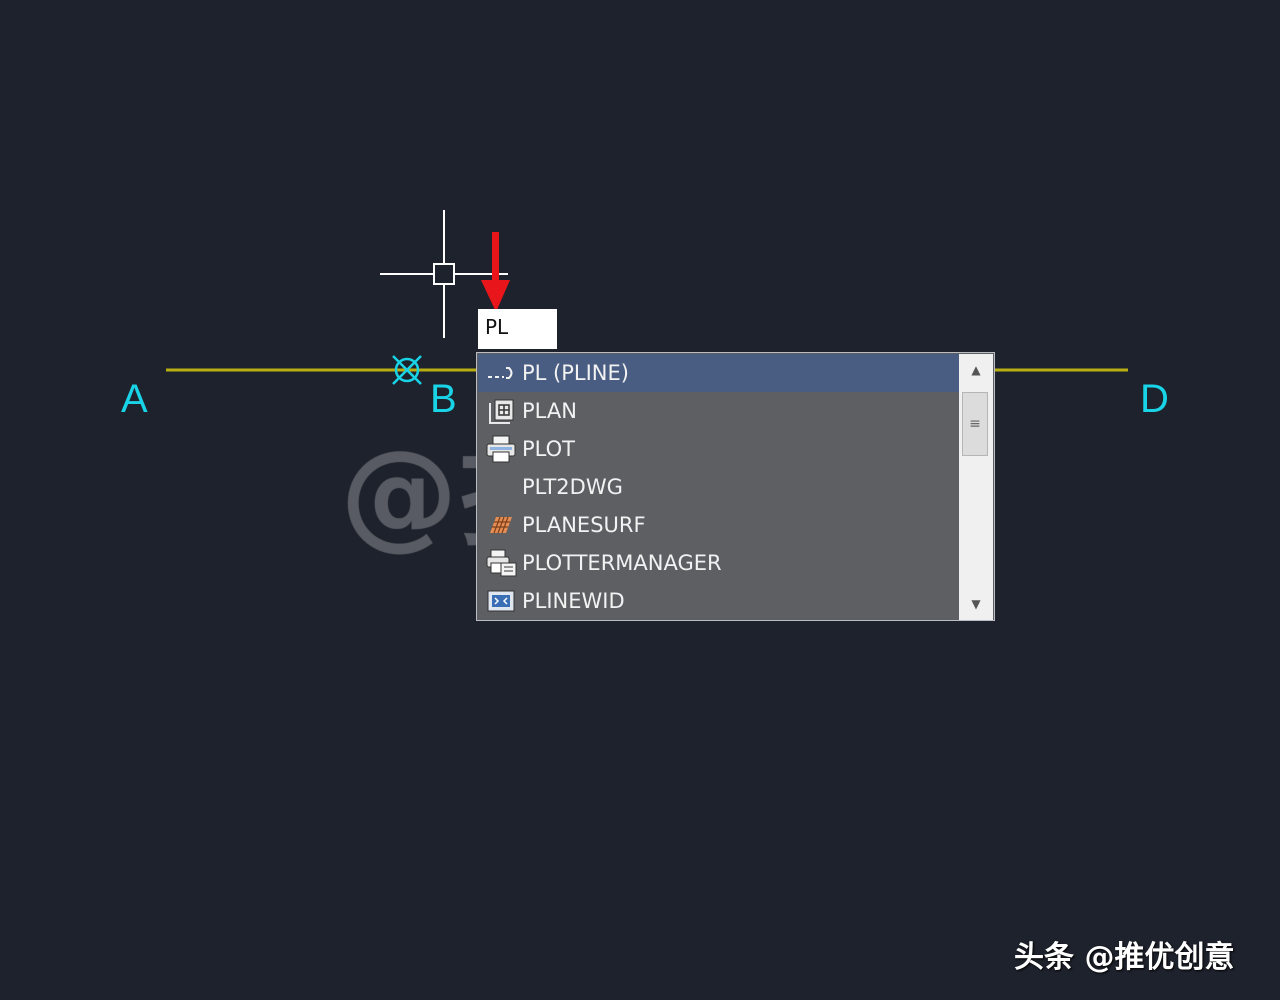 Image resolution: width=1280 pixels, height=1000 pixels. Describe the element at coordinates (575, 373) in the screenshot. I see `autocomplete-item-label: PL (PLINE)` at that location.